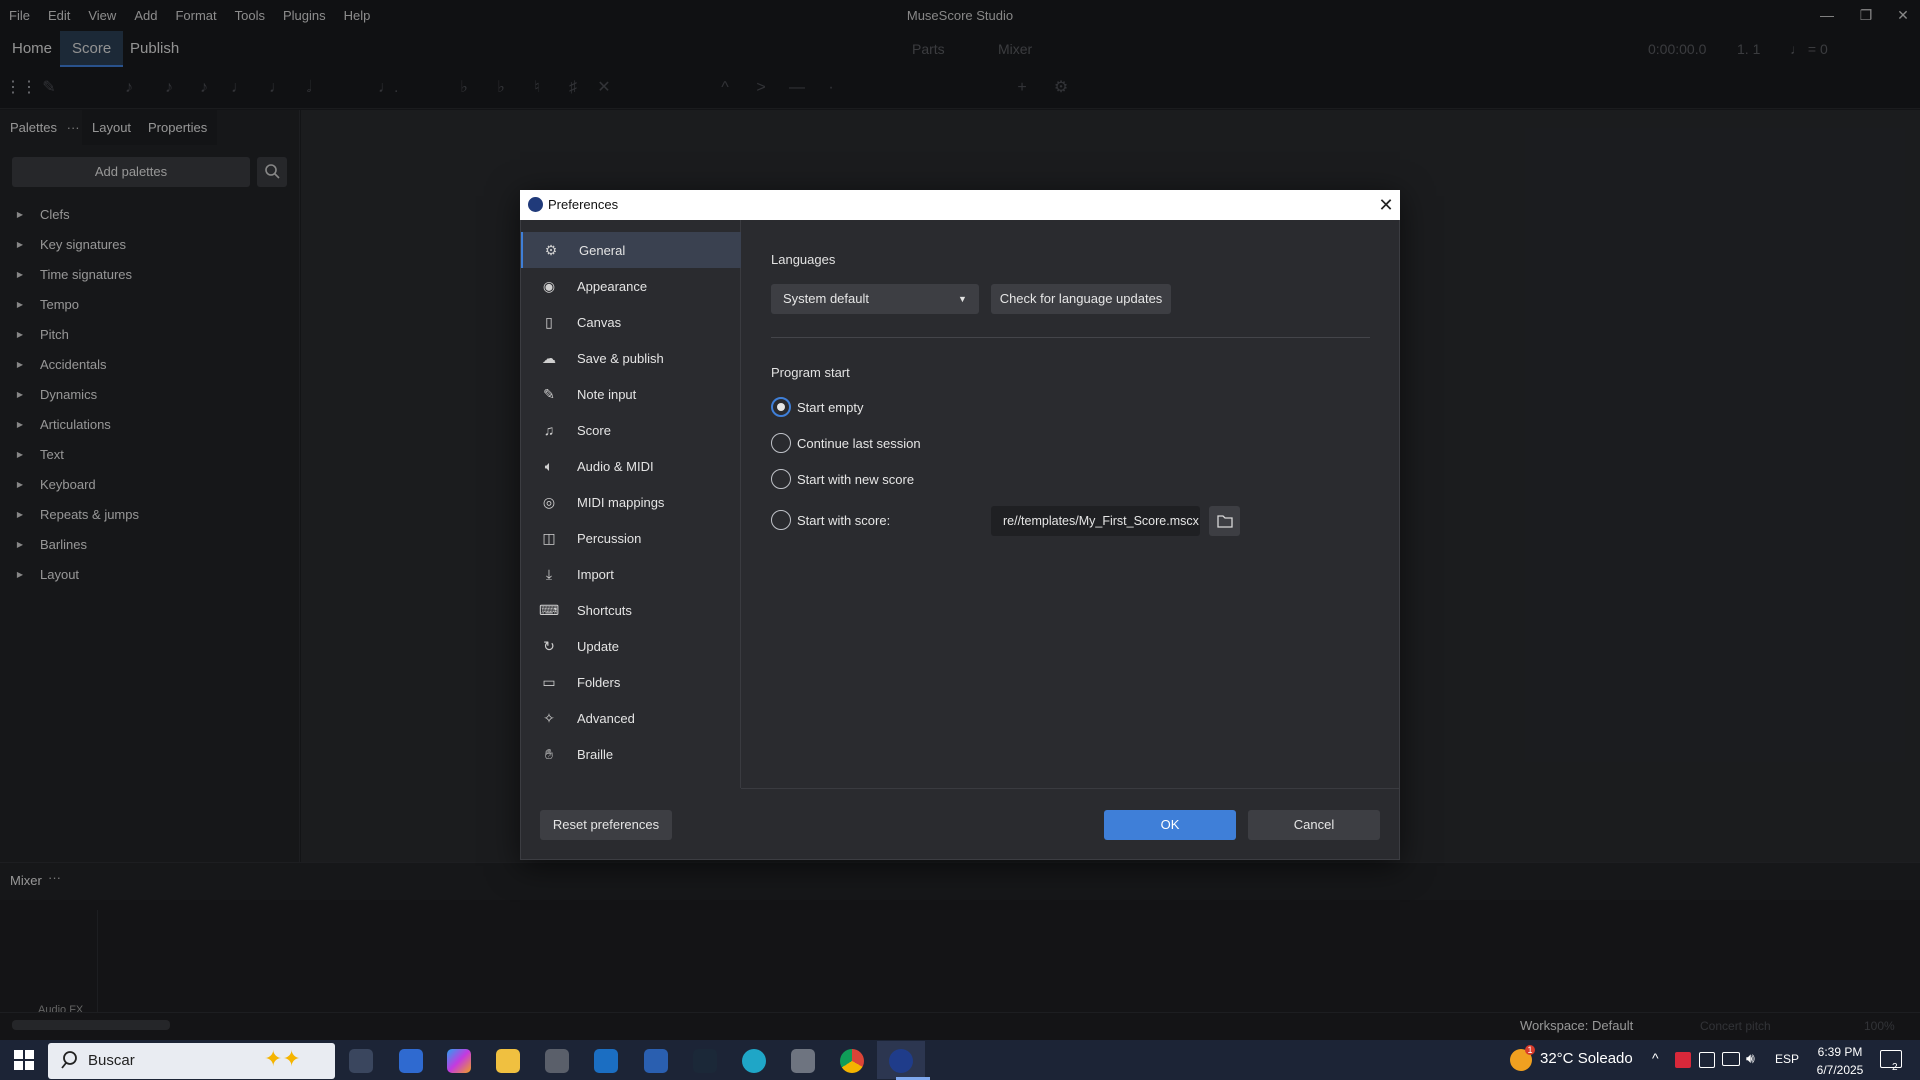 The height and width of the screenshot is (1080, 1920). What do you see at coordinates (282, 1058) in the screenshot?
I see `search-highlight-icon: ✦✦` at bounding box center [282, 1058].